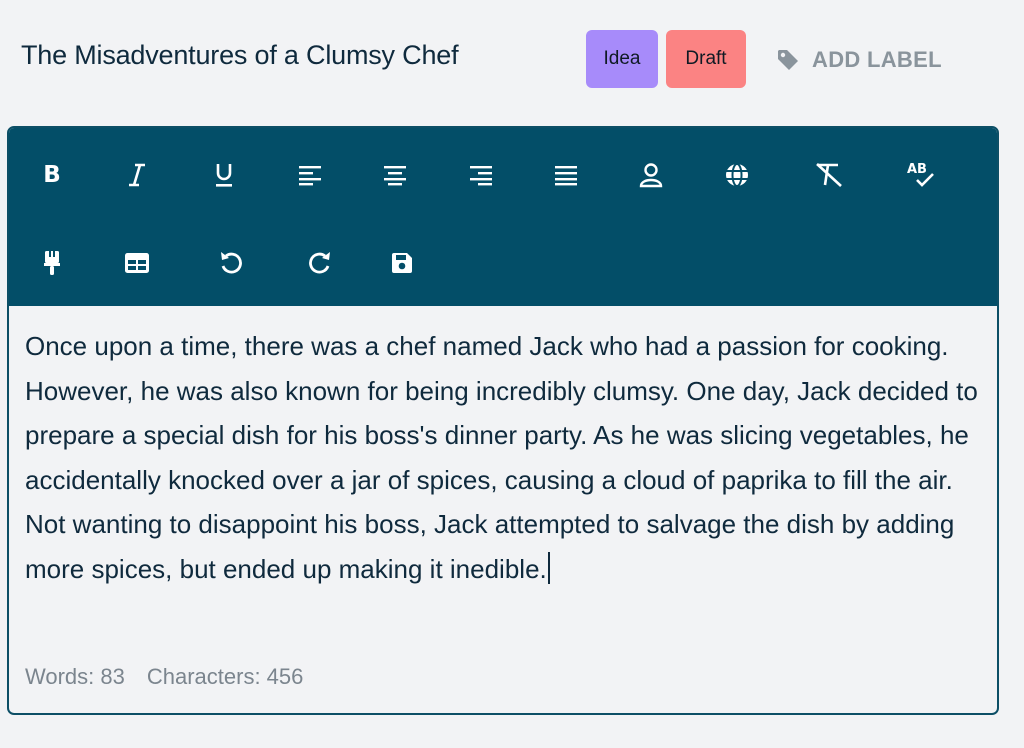 This screenshot has height=748, width=1024. I want to click on bold-button: B, so click(52, 175).